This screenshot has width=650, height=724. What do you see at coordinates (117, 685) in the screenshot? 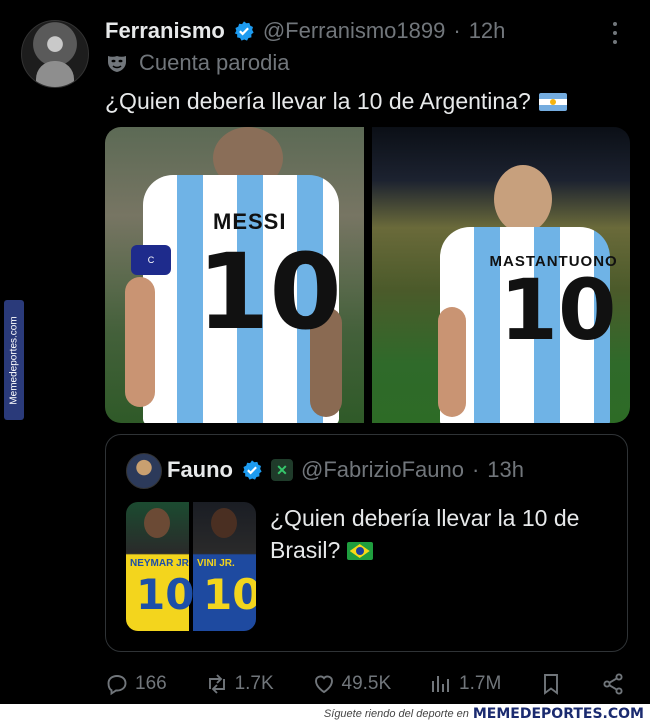
I see `reply-icon` at bounding box center [117, 685].